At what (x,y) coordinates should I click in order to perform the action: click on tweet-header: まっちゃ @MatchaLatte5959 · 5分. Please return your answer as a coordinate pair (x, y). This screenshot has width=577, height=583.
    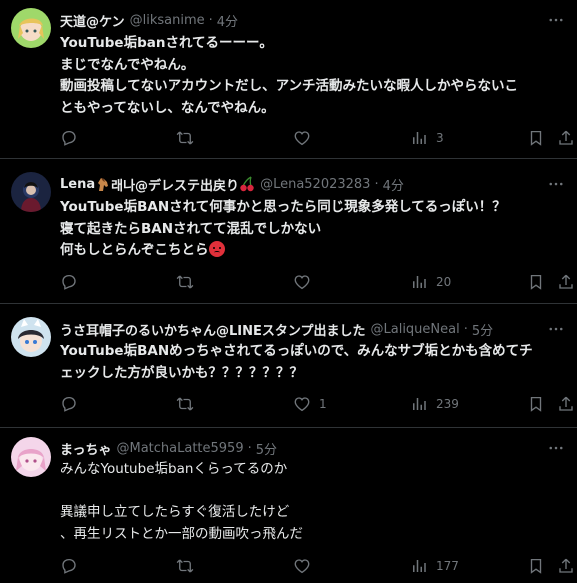
    Looking at the image, I should click on (168, 448).